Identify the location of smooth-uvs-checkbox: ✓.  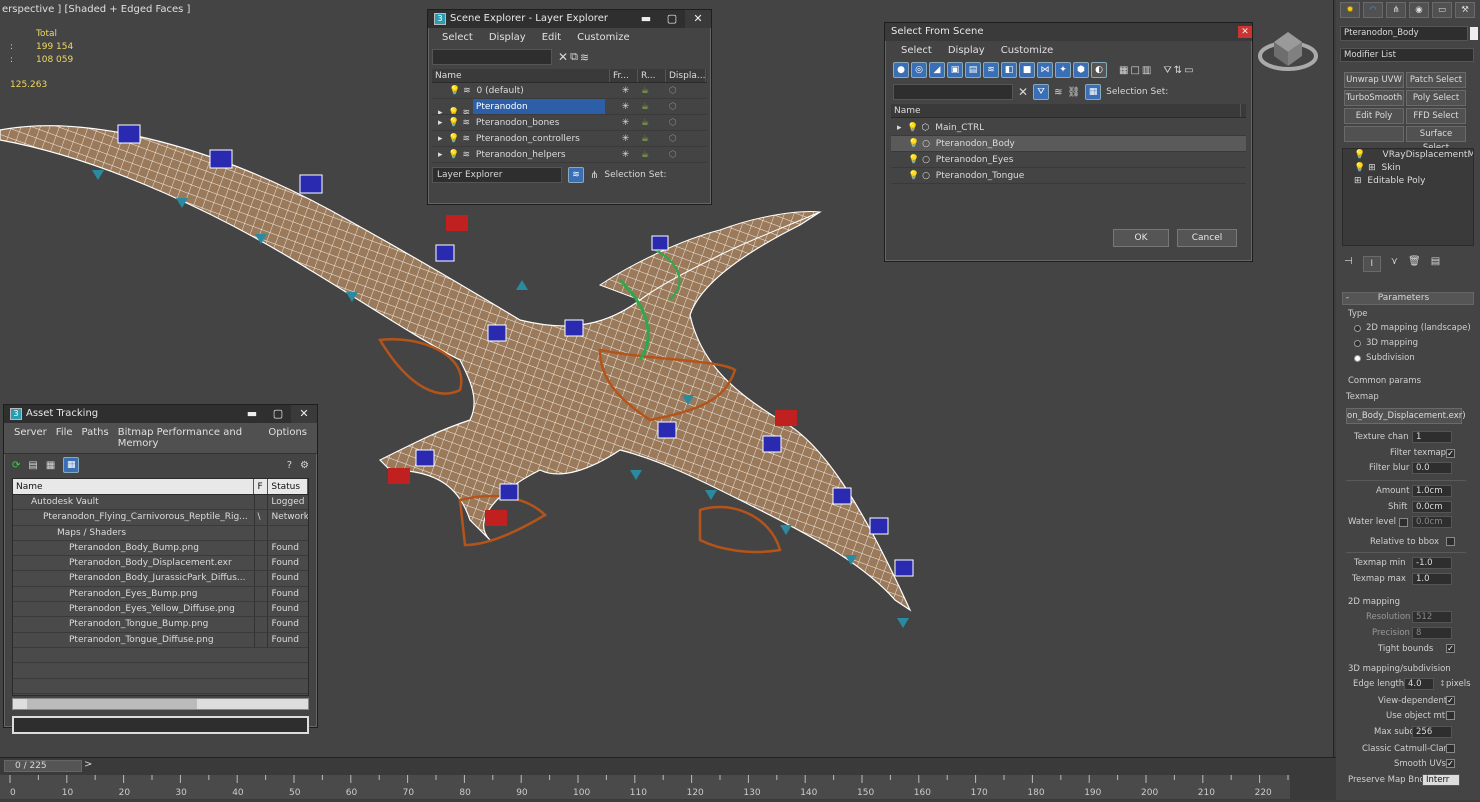
(1450, 763).